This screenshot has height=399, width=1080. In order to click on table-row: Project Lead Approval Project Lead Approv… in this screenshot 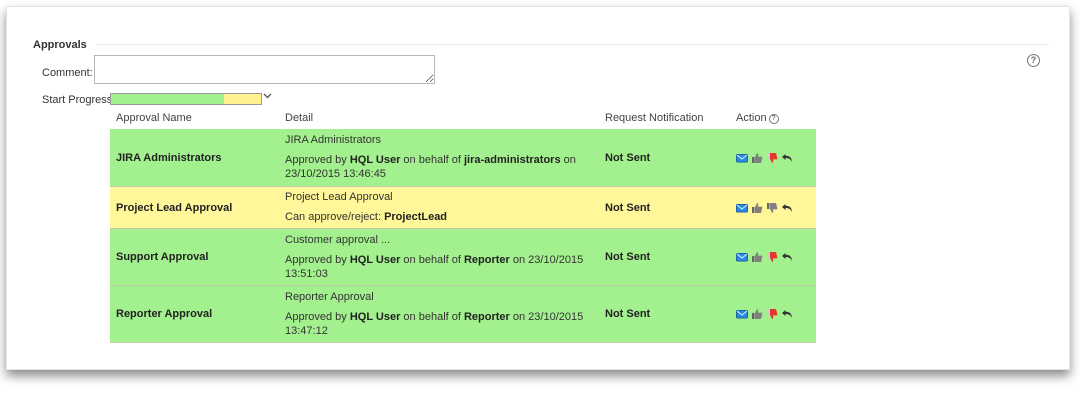, I will do `click(463, 208)`.